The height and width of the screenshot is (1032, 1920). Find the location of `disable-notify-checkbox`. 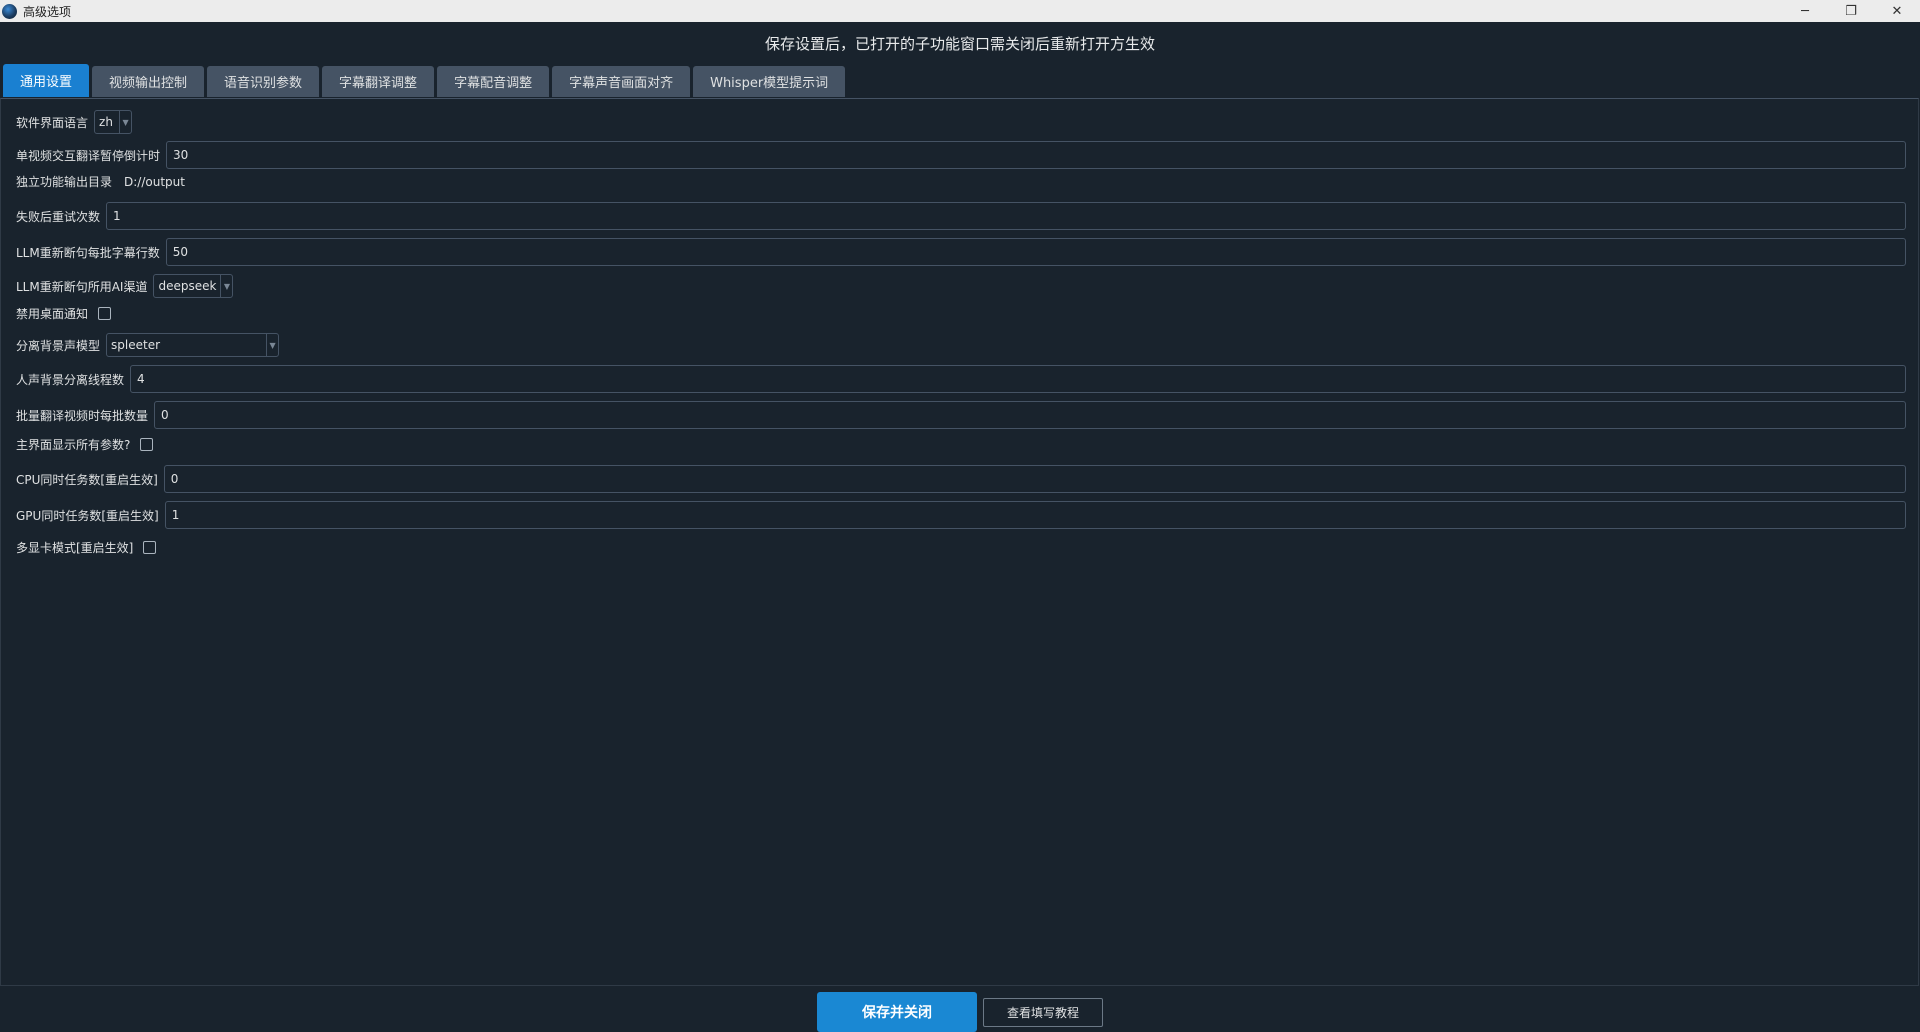

disable-notify-checkbox is located at coordinates (105, 313).